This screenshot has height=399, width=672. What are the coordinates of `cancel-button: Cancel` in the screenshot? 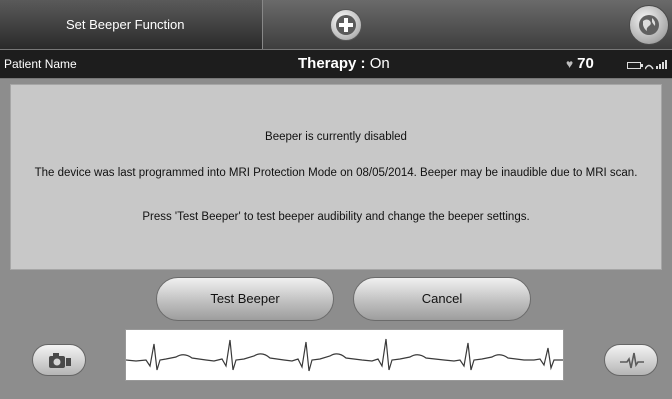 It's located at (442, 299).